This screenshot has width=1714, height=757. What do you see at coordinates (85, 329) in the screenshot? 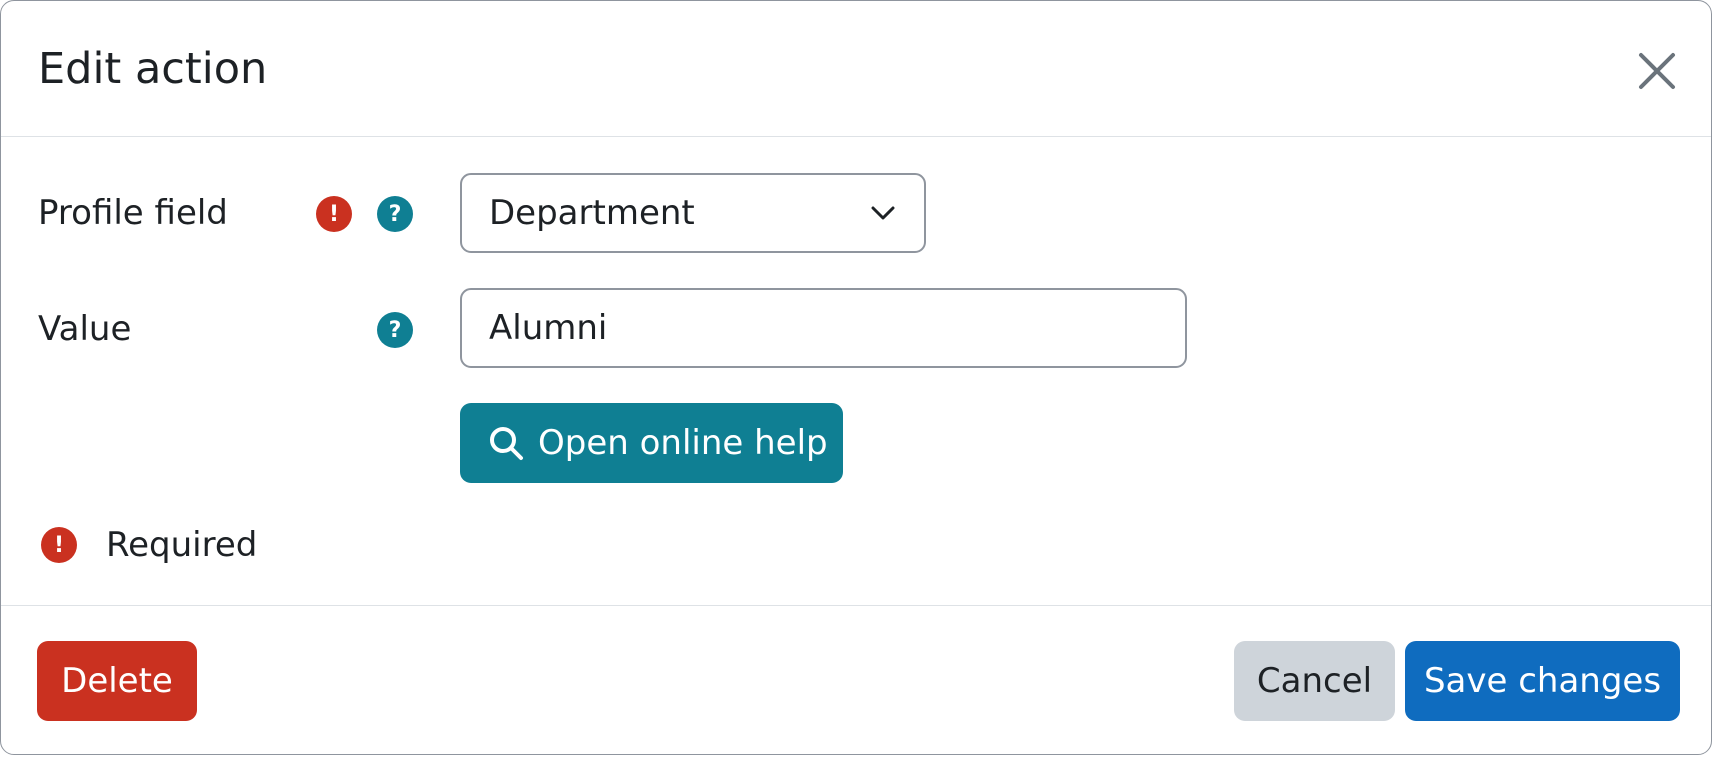
I see `value-label: Value` at bounding box center [85, 329].